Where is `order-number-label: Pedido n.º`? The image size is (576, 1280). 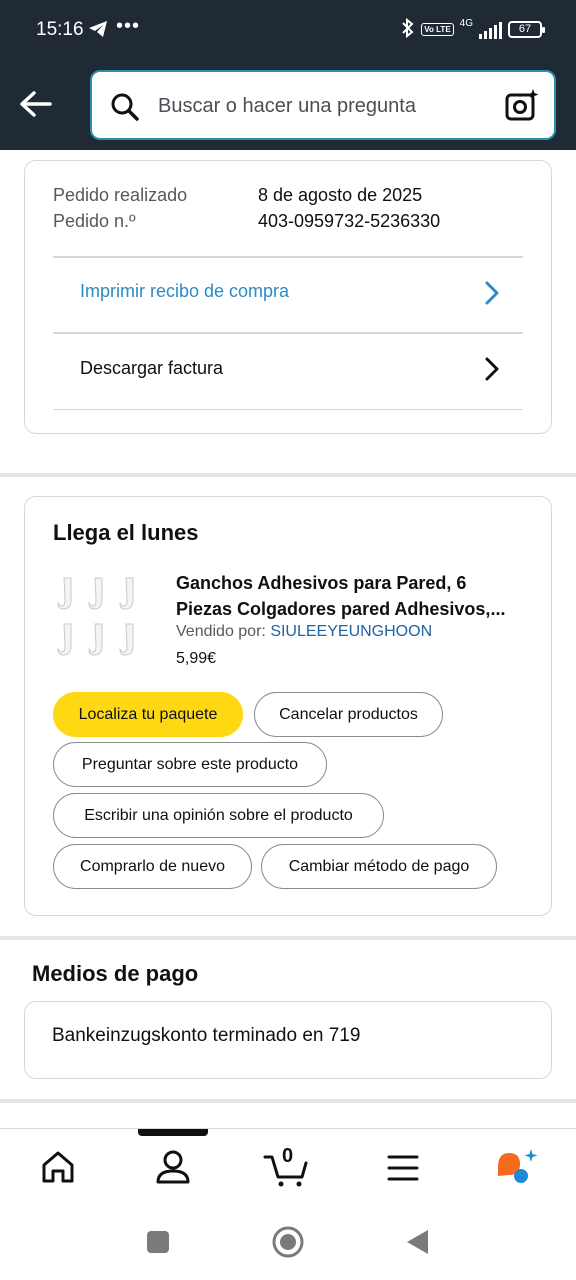
order-number-label: Pedido n.º is located at coordinates (94, 221).